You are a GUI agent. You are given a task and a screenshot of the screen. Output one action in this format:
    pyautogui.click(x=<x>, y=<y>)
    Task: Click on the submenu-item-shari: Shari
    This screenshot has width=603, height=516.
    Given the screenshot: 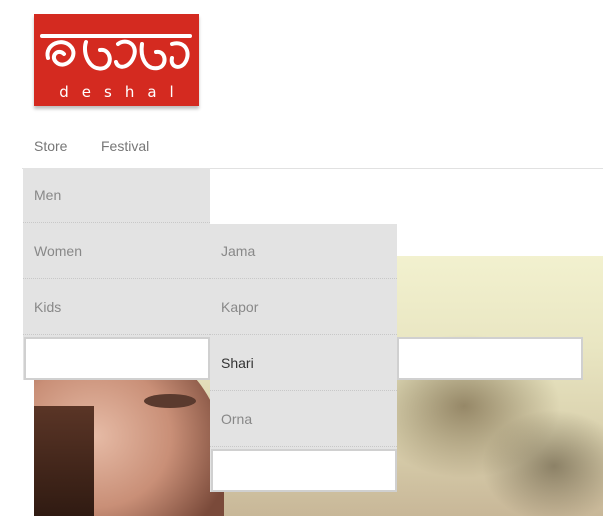 What is the action you would take?
    pyautogui.click(x=303, y=363)
    